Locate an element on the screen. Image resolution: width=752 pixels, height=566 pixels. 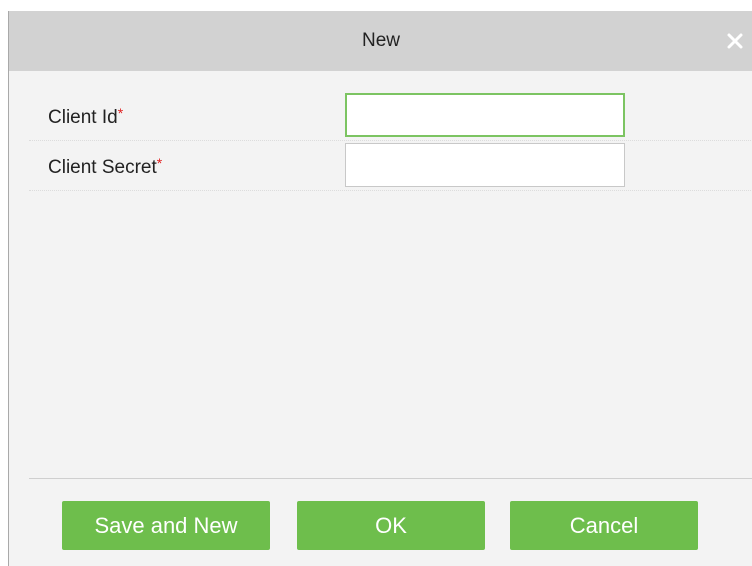
client-id-input is located at coordinates (485, 115).